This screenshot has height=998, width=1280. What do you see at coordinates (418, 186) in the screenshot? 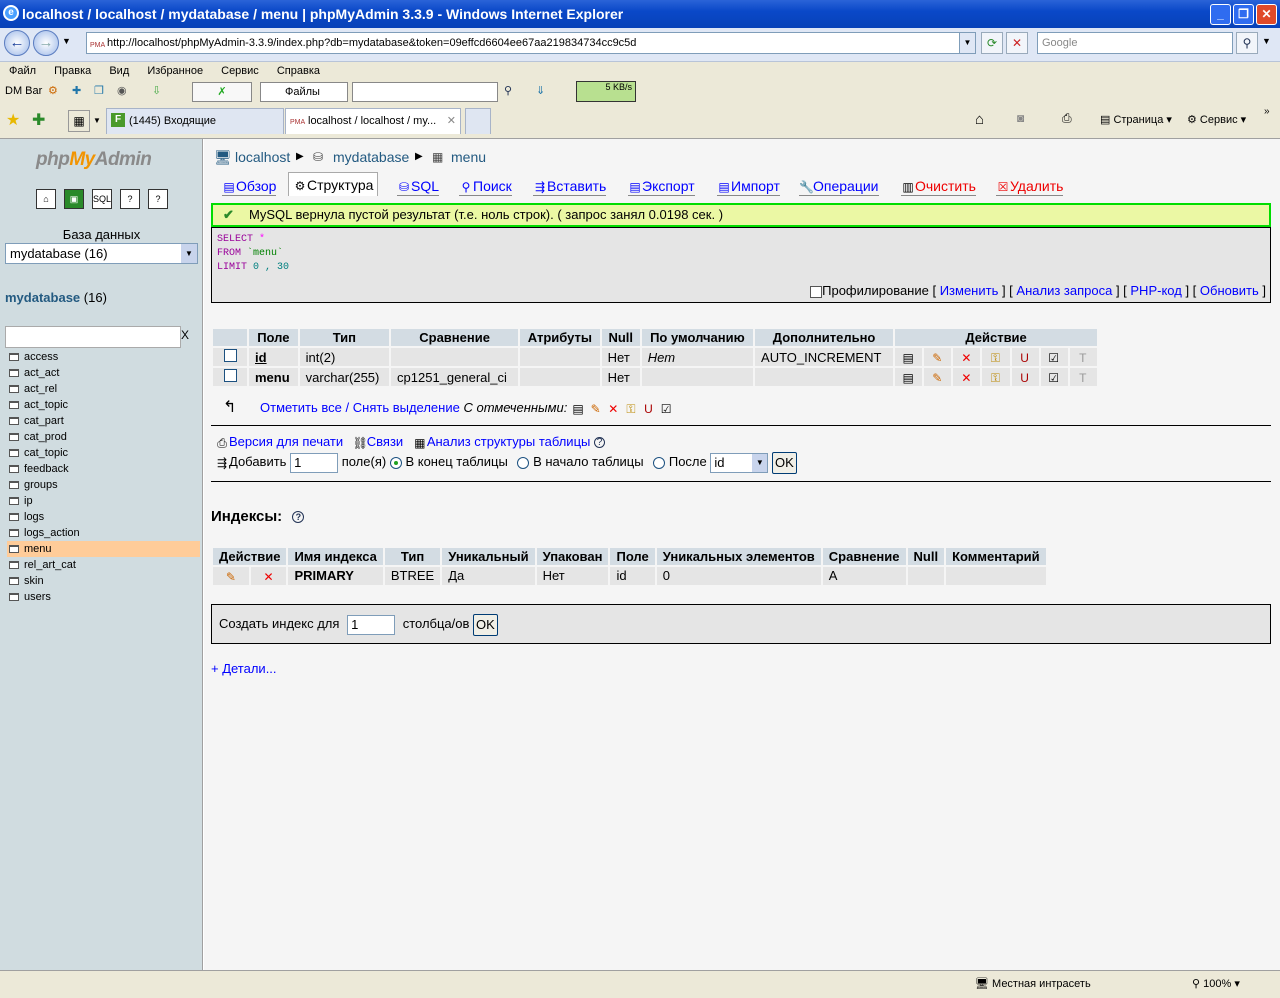
I see `tab-sql: ⛁ SQL` at bounding box center [418, 186].